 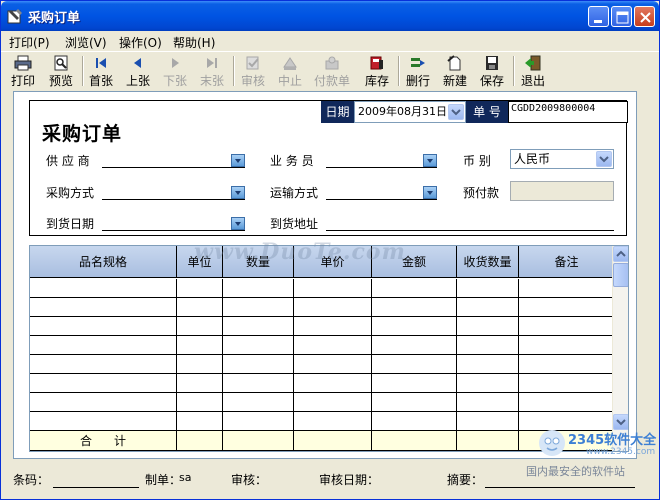 What do you see at coordinates (492, 71) in the screenshot?
I see `save-button: 保存` at bounding box center [492, 71].